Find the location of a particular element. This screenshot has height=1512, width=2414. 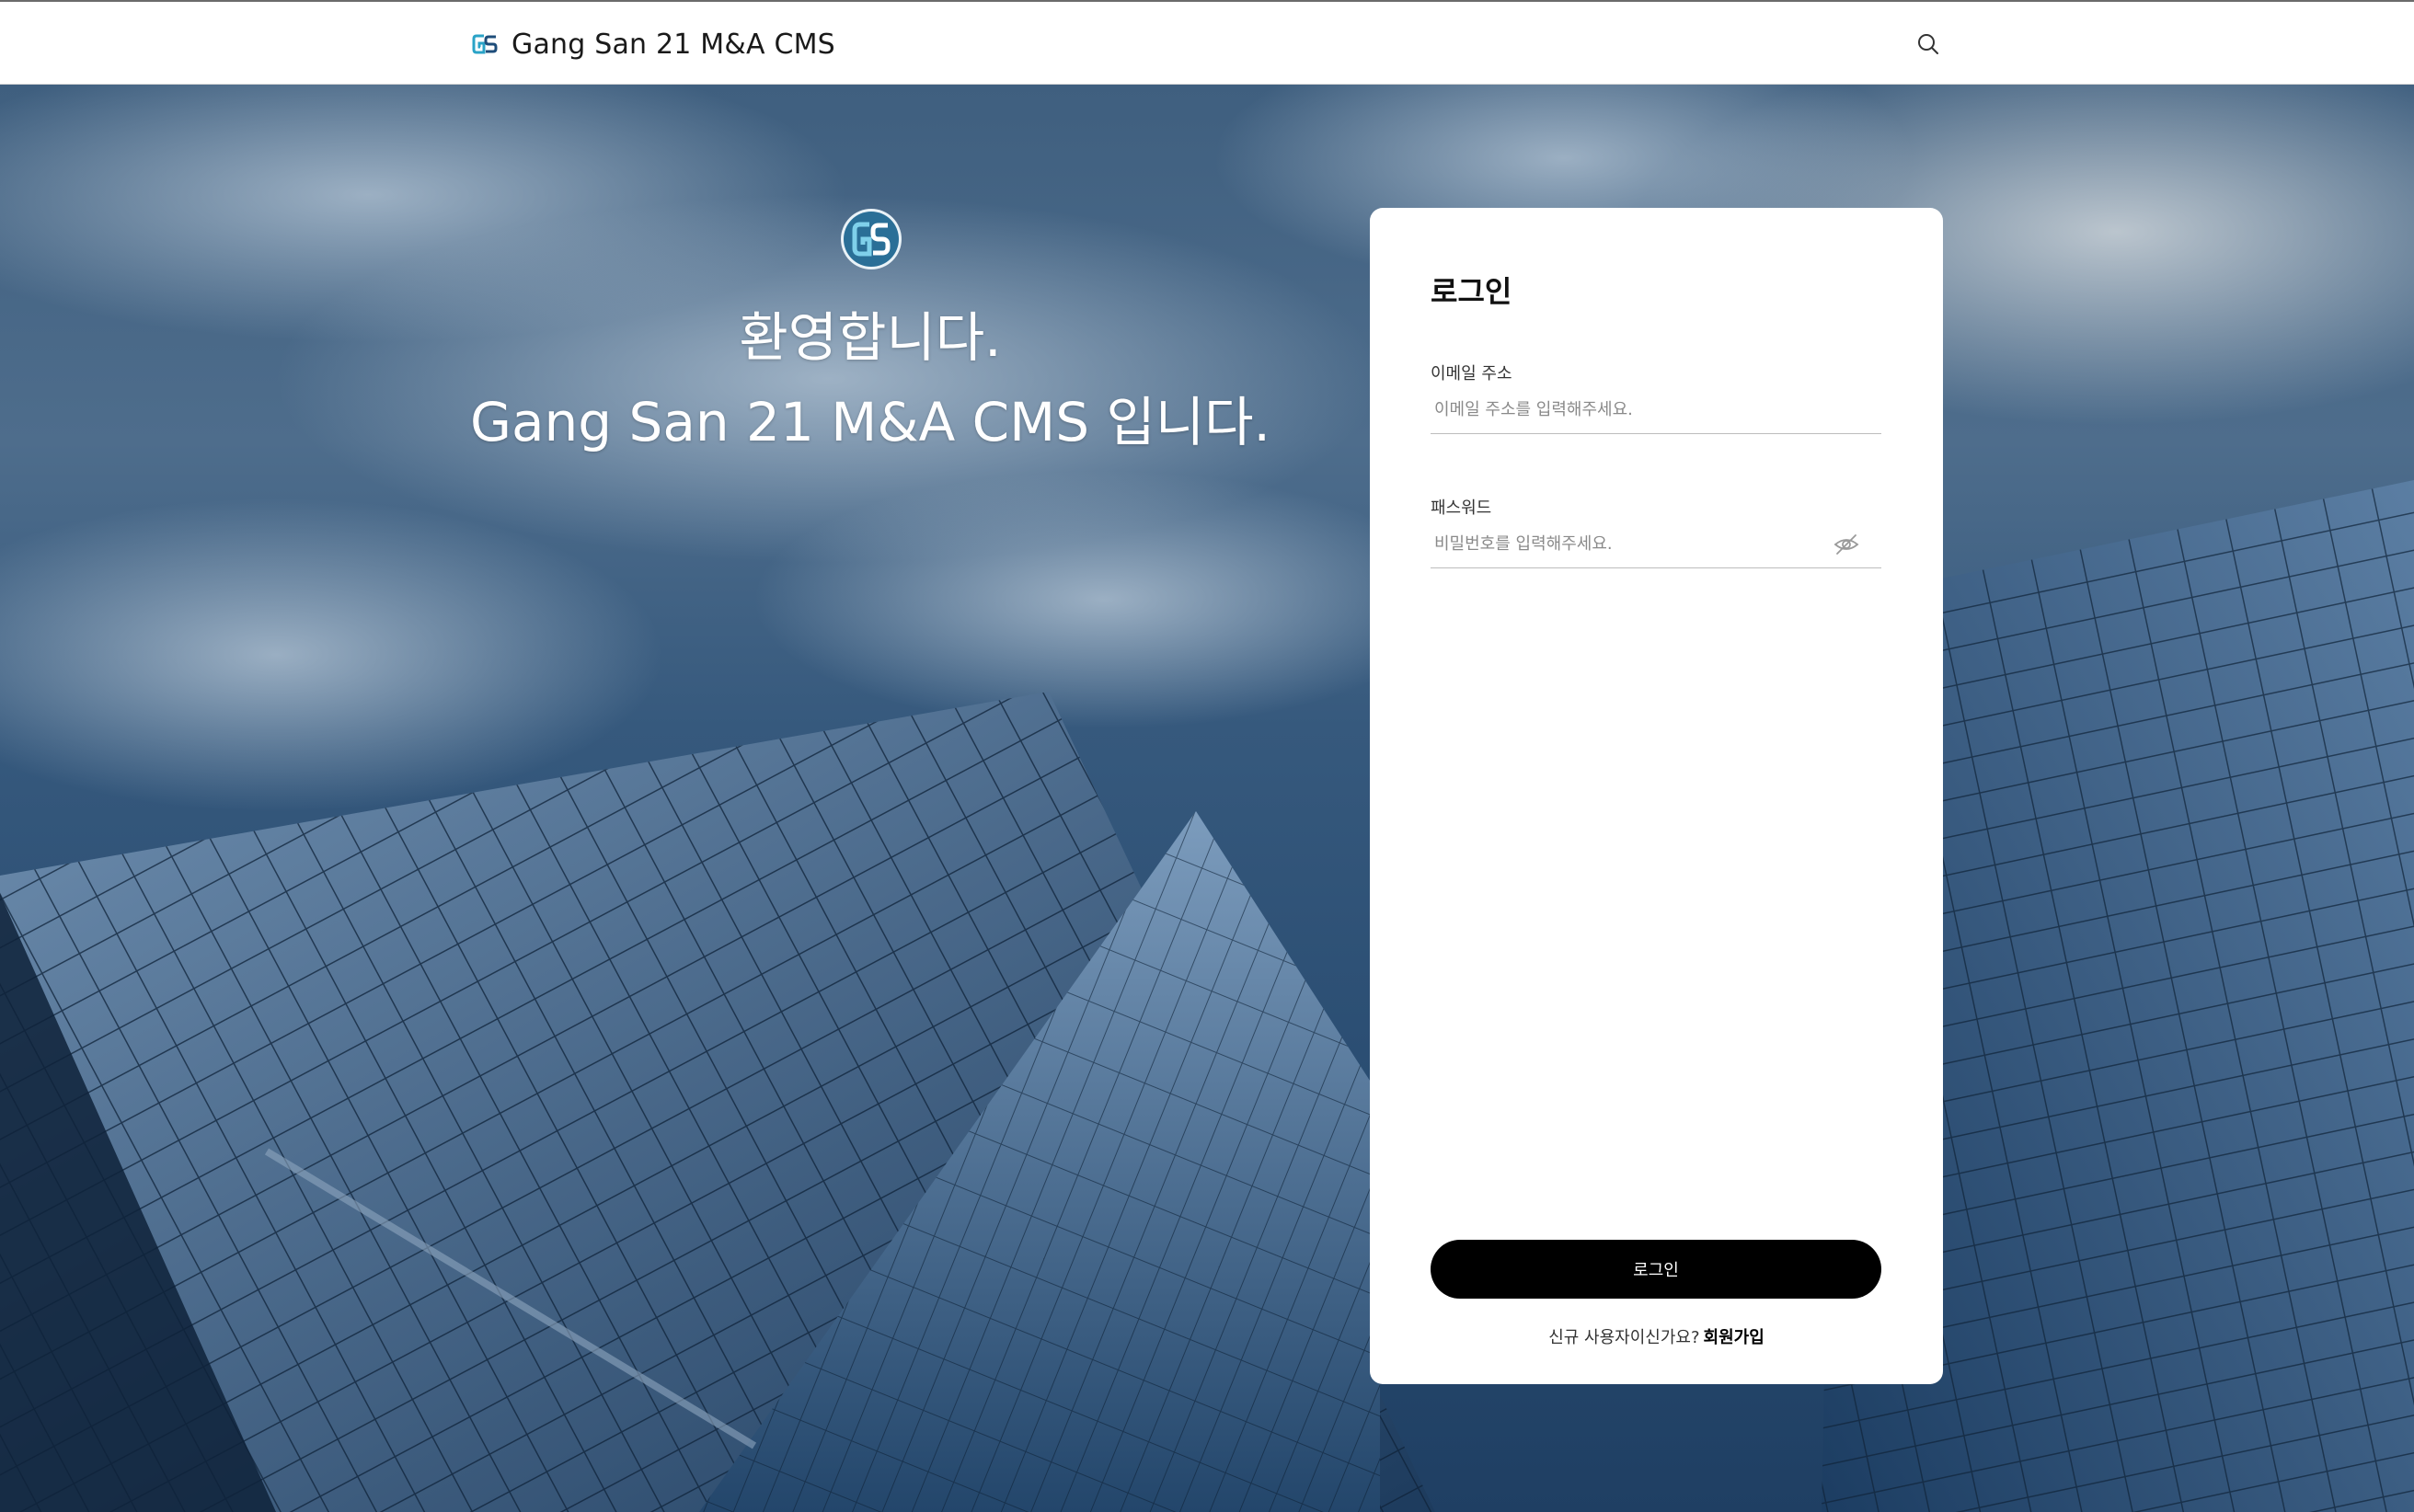

welcome-subheading: Gang San 21 M&A CMS 입니다. is located at coordinates (870, 422).